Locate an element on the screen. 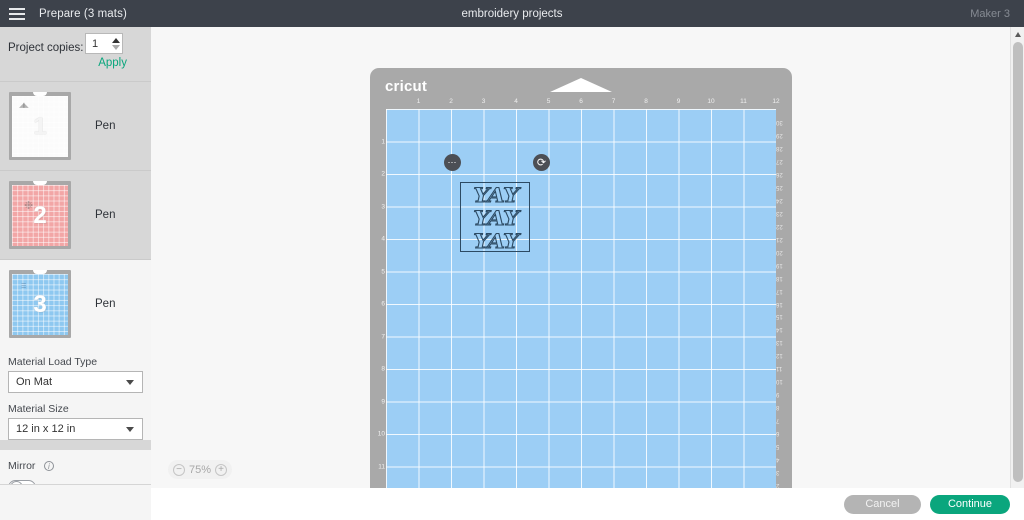 This screenshot has height=520, width=1024. mat-list-item-2: ❉ 2 Pen is located at coordinates (75, 214).